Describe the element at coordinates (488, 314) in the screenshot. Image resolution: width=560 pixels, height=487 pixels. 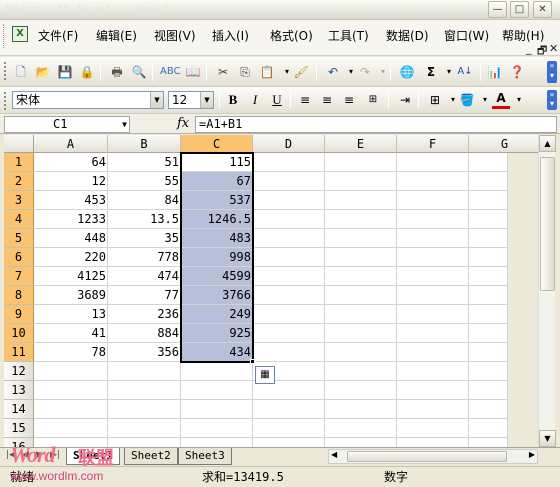
I see `cell-g9` at that location.